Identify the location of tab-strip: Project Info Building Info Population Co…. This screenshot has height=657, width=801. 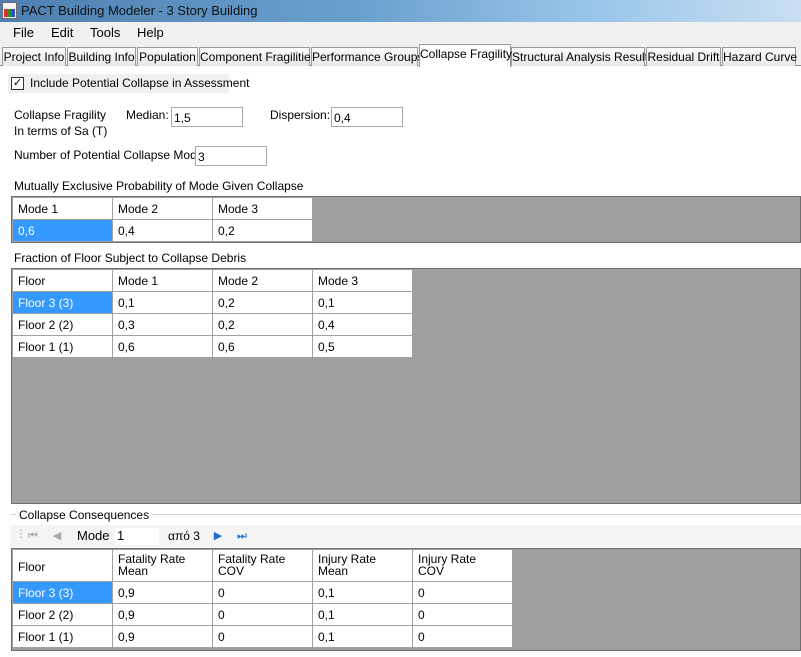
(400, 55).